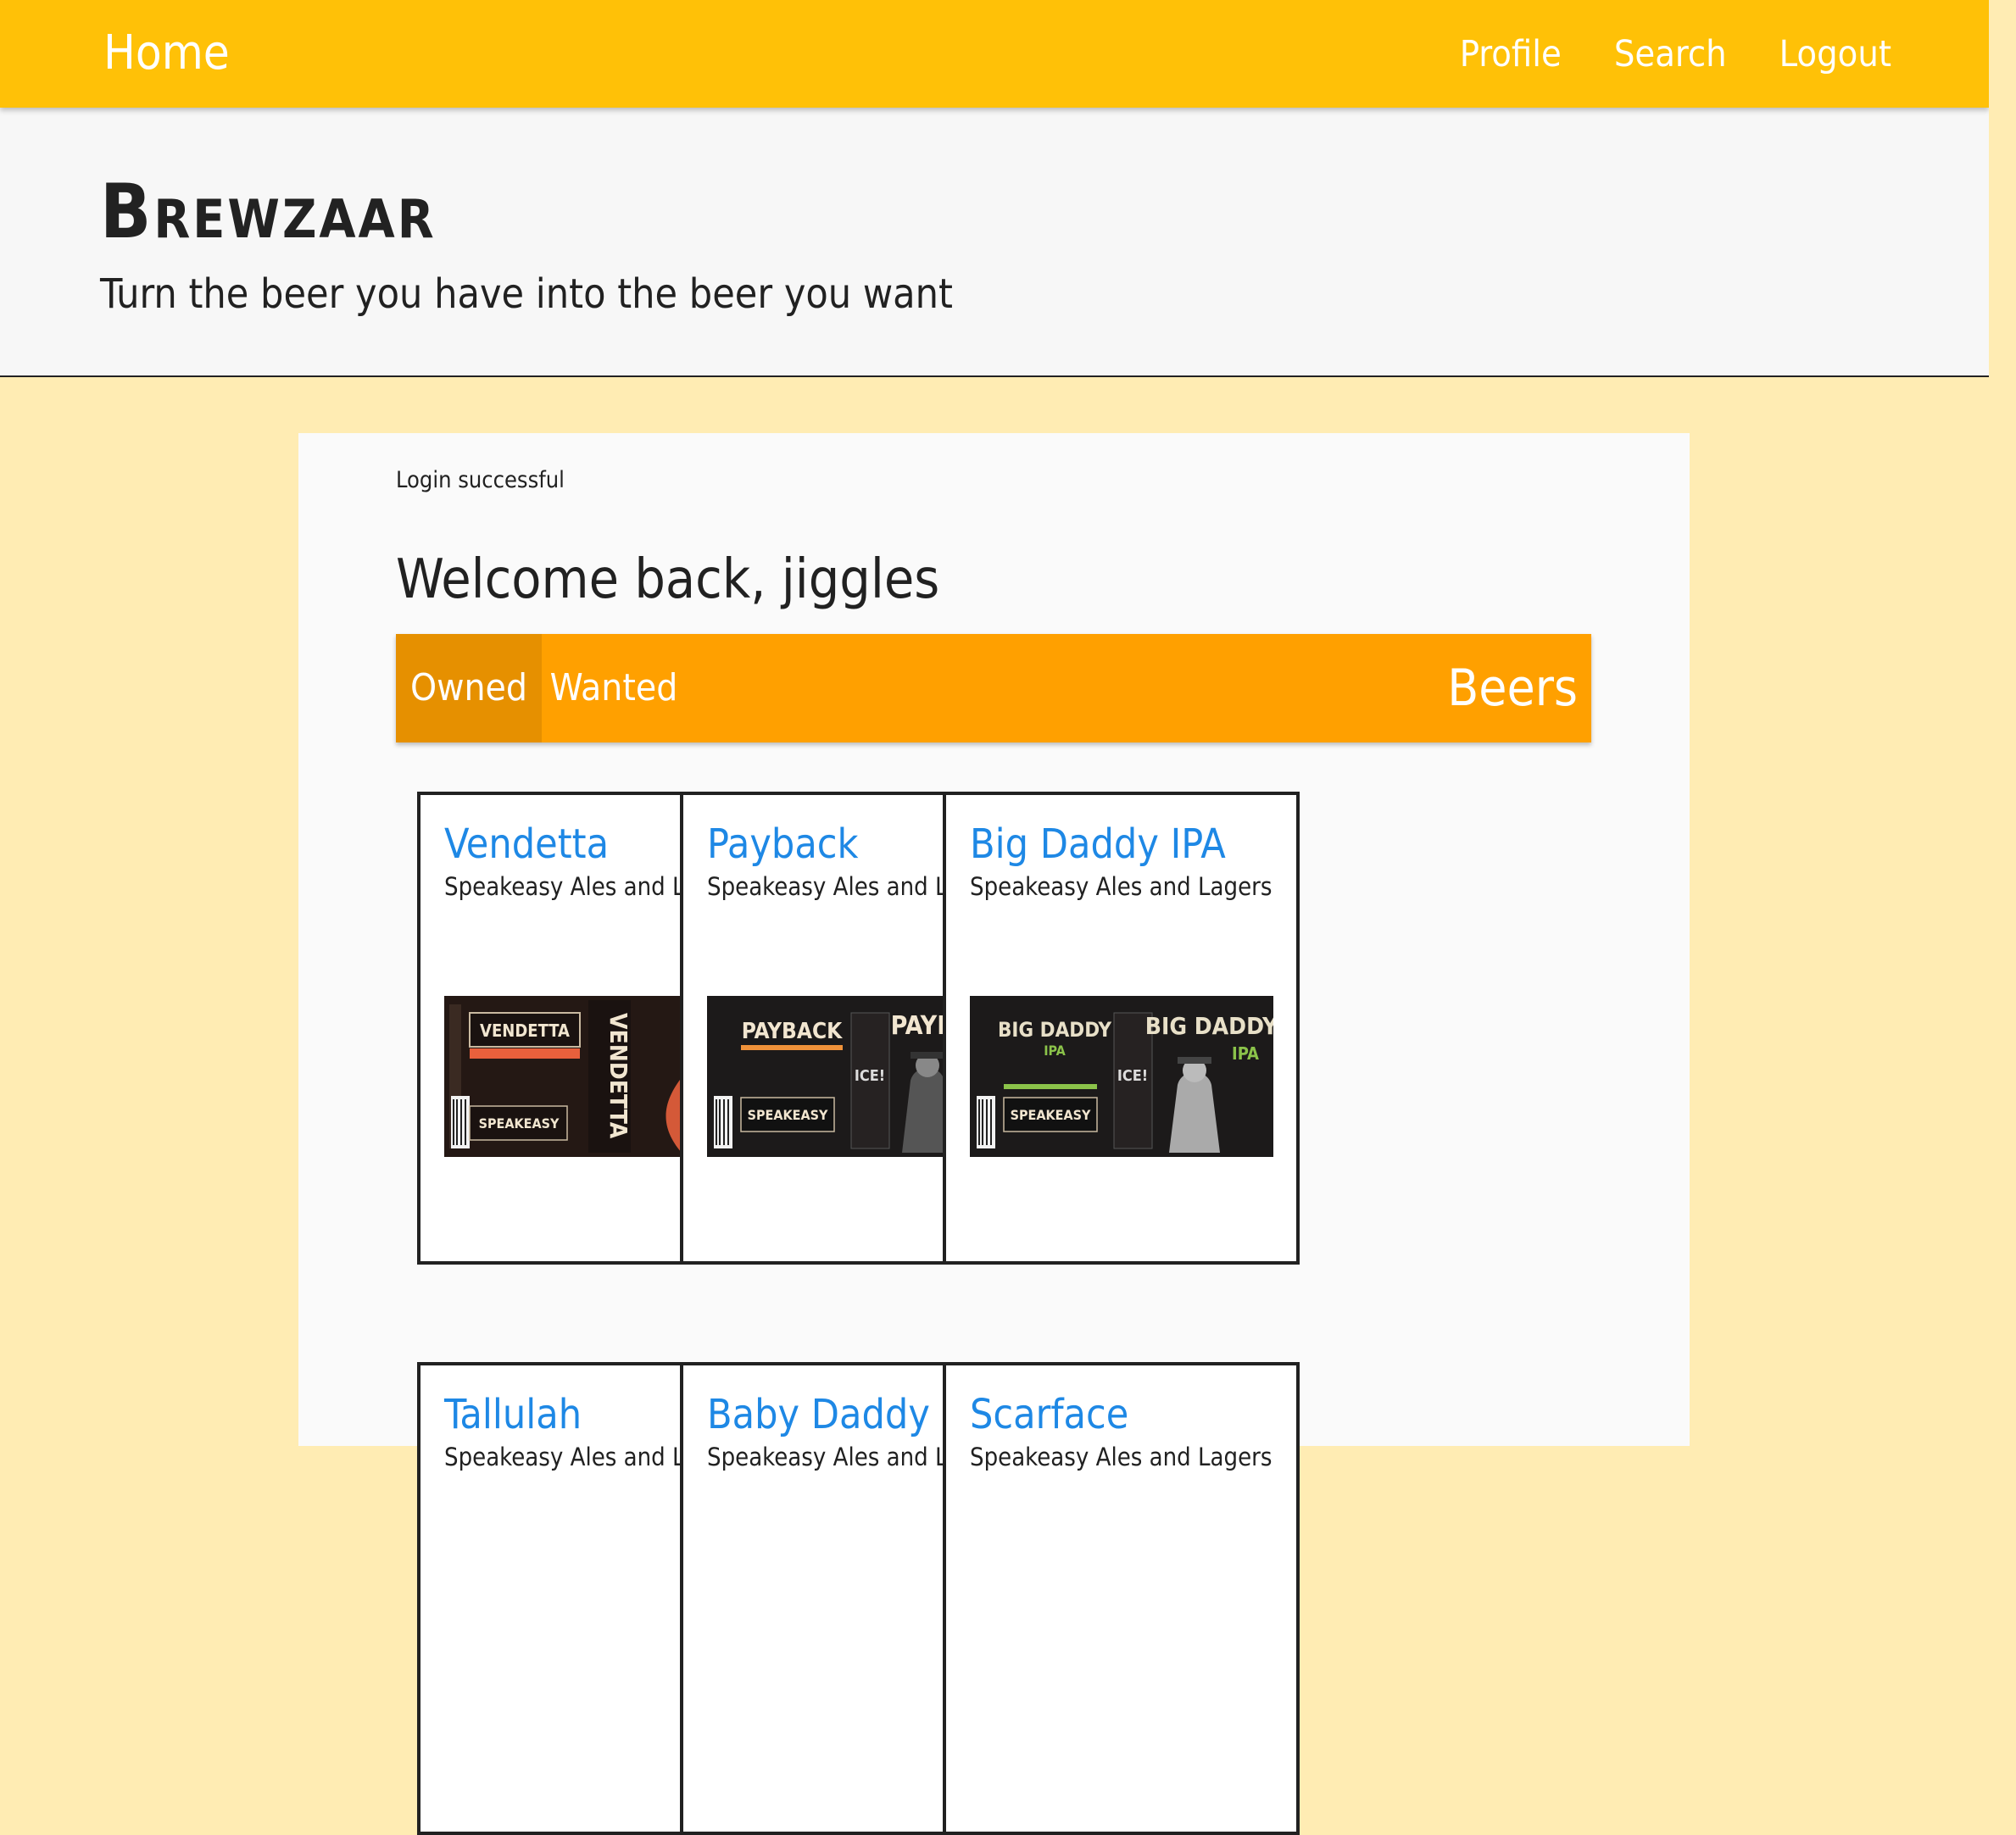 The image size is (2016, 1835). I want to click on welcome-heading: Welcome back, jiggles, so click(668, 579).